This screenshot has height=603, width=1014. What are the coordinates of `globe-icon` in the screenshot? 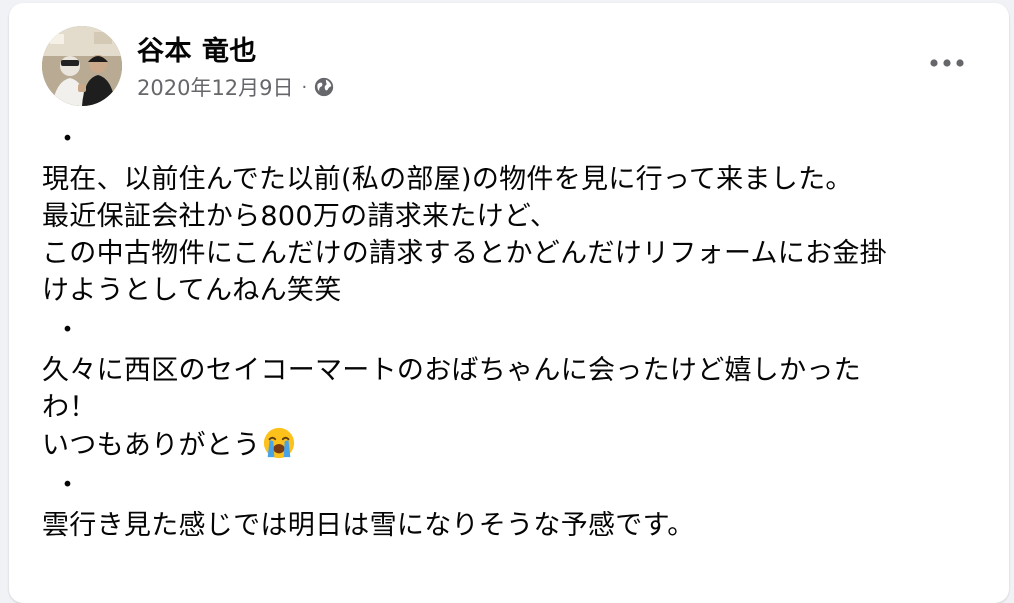 It's located at (324, 87).